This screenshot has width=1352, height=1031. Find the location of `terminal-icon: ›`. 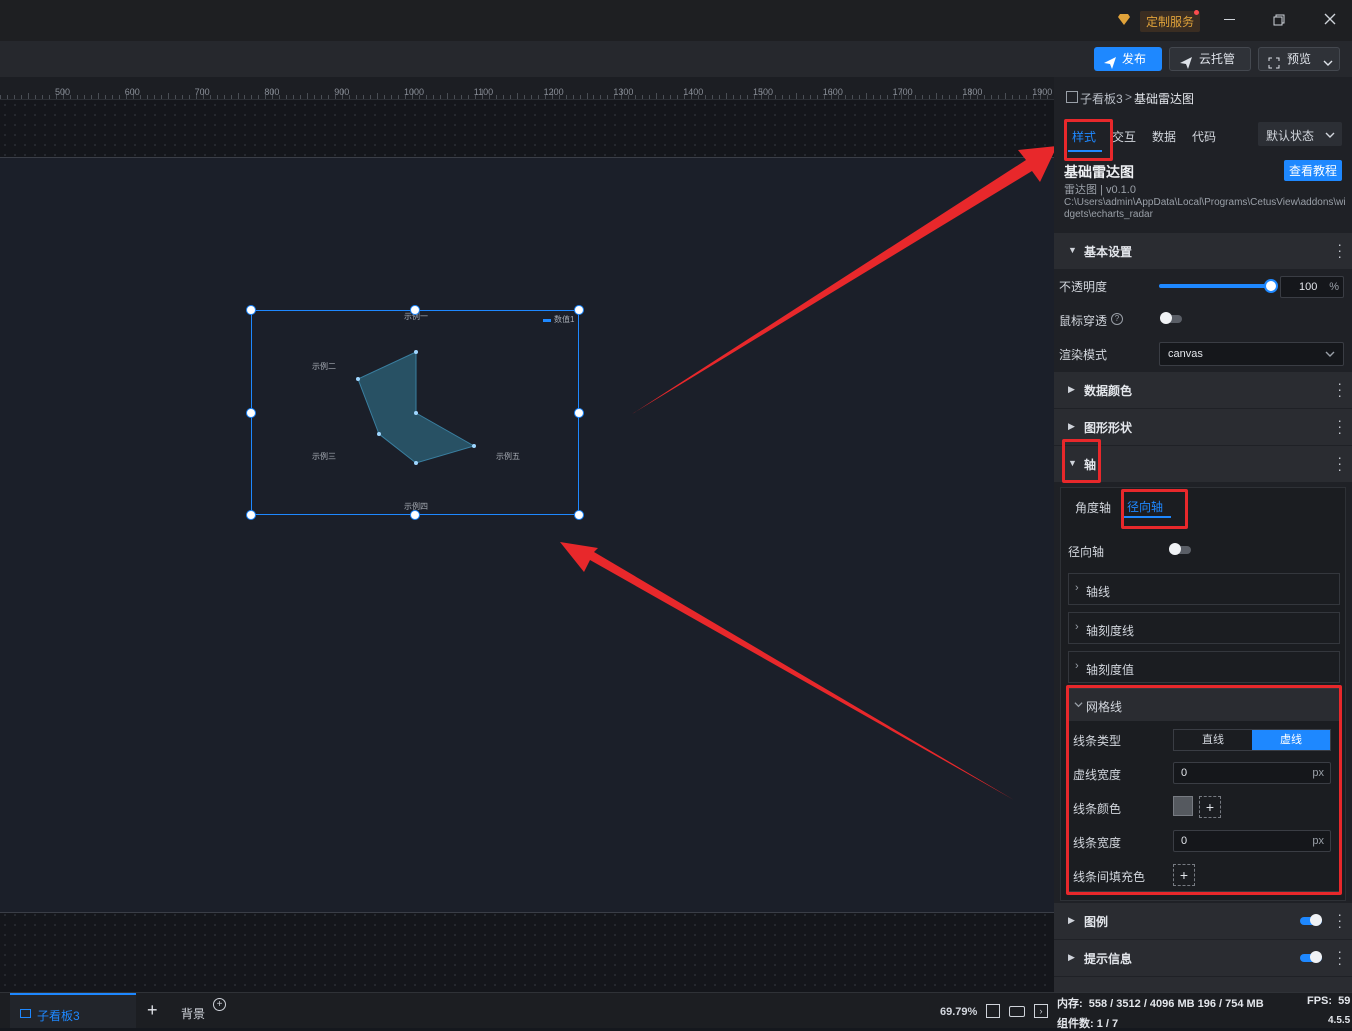

terminal-icon: › is located at coordinates (1041, 1011).